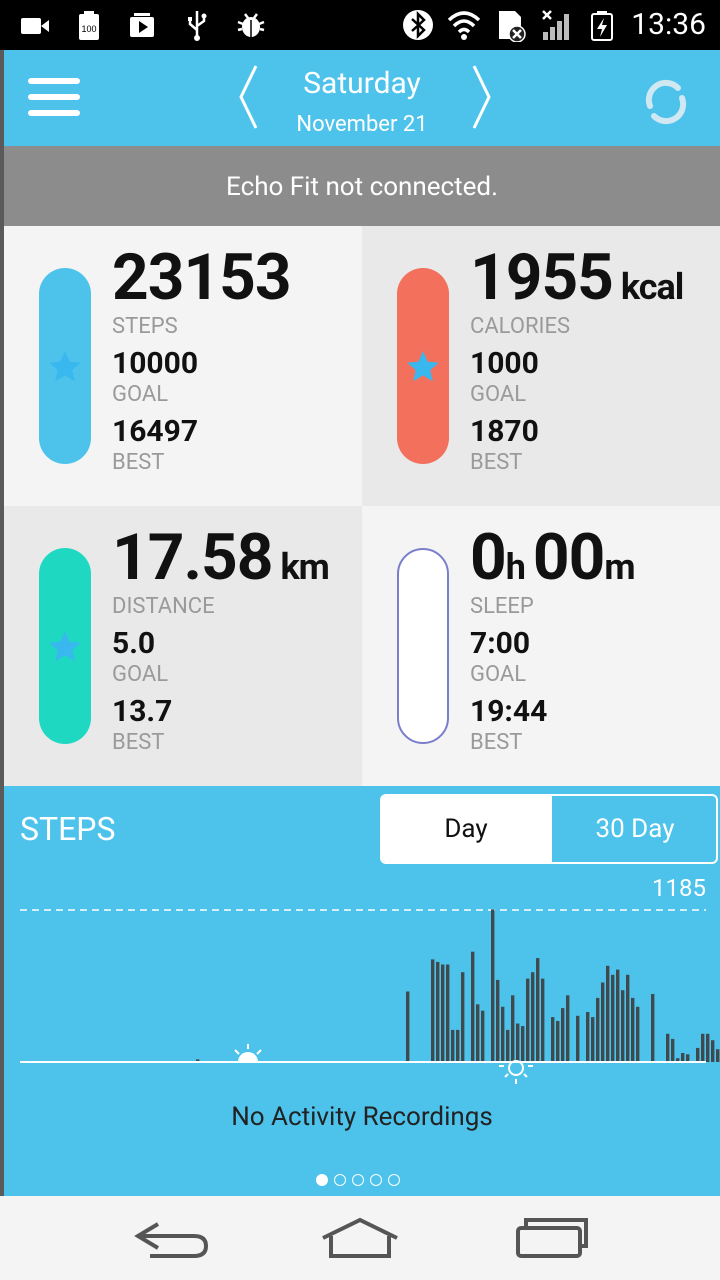 Image resolution: width=720 pixels, height=1280 pixels. What do you see at coordinates (155, 431) in the screenshot?
I see `steps-best-value: 16497` at bounding box center [155, 431].